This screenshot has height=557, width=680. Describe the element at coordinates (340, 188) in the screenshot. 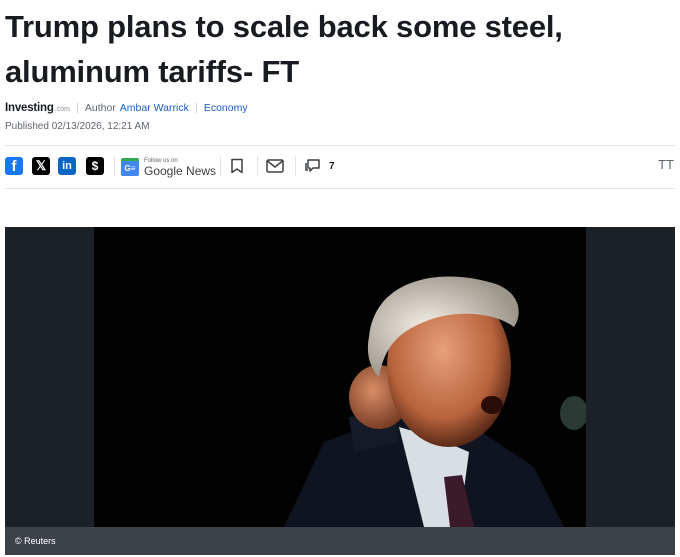

I see `divider-bottom` at that location.